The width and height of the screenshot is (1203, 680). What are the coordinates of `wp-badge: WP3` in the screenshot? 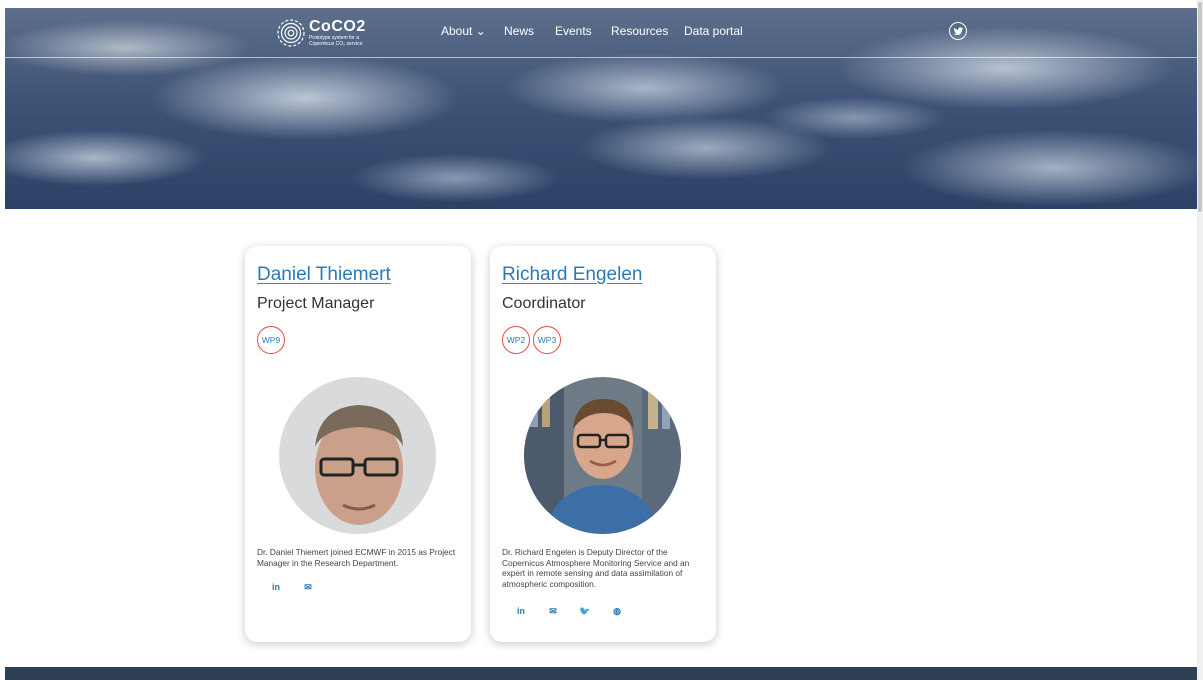 It's located at (547, 340).